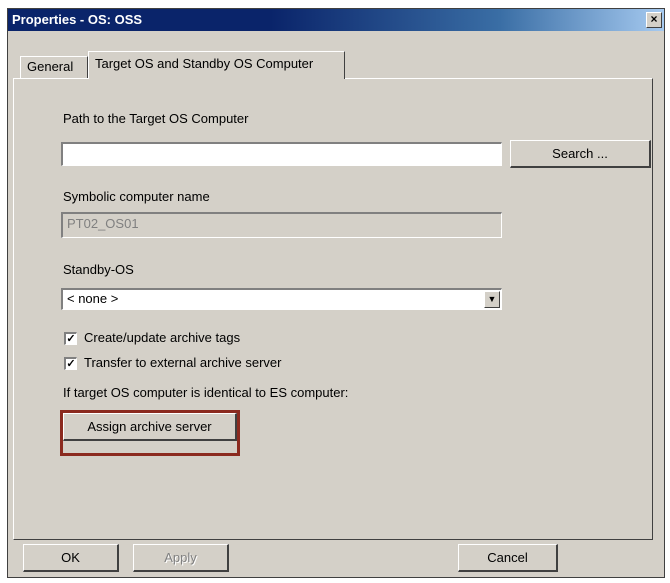 This screenshot has width=670, height=583. What do you see at coordinates (150, 433) in the screenshot?
I see `highlight-box` at bounding box center [150, 433].